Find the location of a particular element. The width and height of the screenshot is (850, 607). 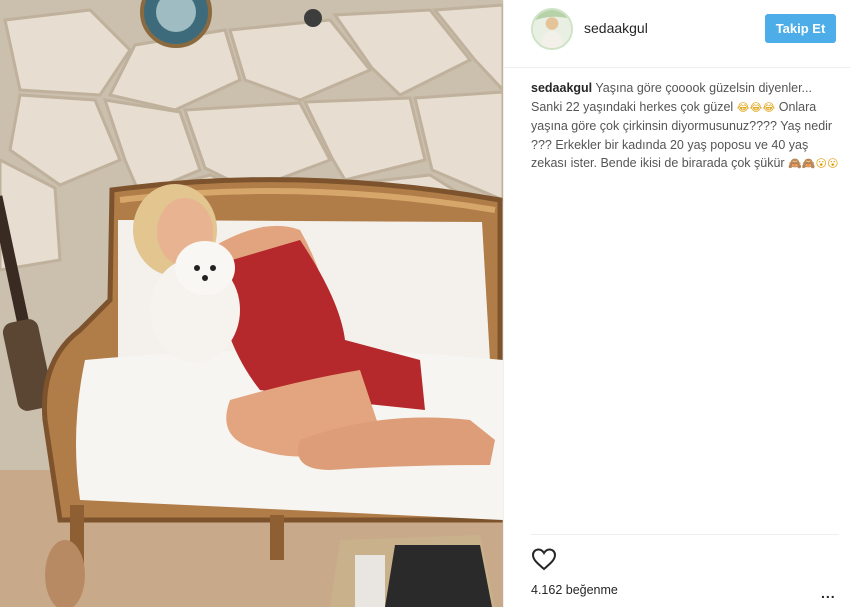

caption-emoji-monkey: 🙈🙈😮😮 is located at coordinates (813, 163).